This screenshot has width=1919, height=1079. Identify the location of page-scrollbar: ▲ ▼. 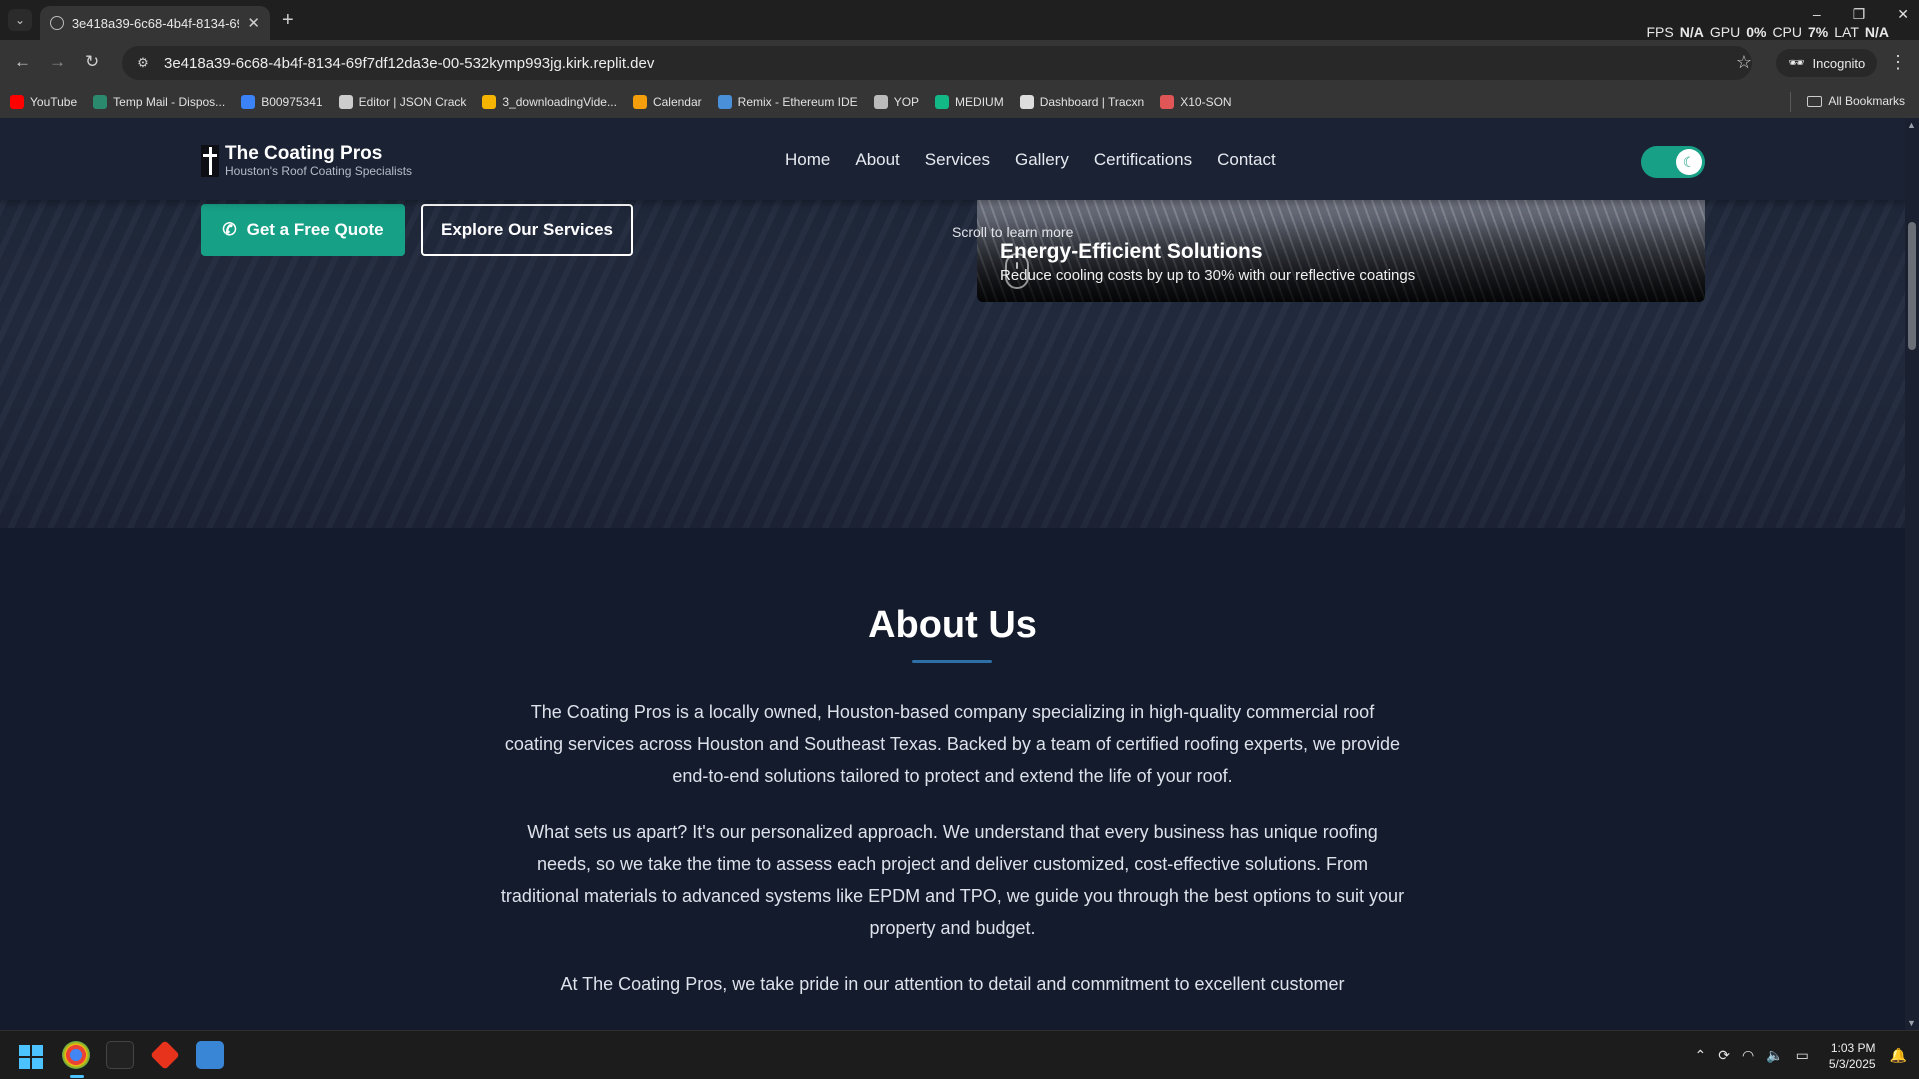
(1912, 574).